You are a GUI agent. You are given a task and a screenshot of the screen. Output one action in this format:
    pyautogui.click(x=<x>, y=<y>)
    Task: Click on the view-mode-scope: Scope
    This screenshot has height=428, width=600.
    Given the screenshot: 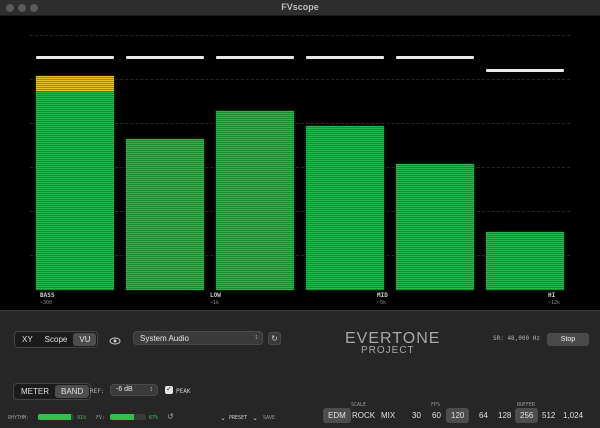 What is the action you would take?
    pyautogui.click(x=56, y=339)
    